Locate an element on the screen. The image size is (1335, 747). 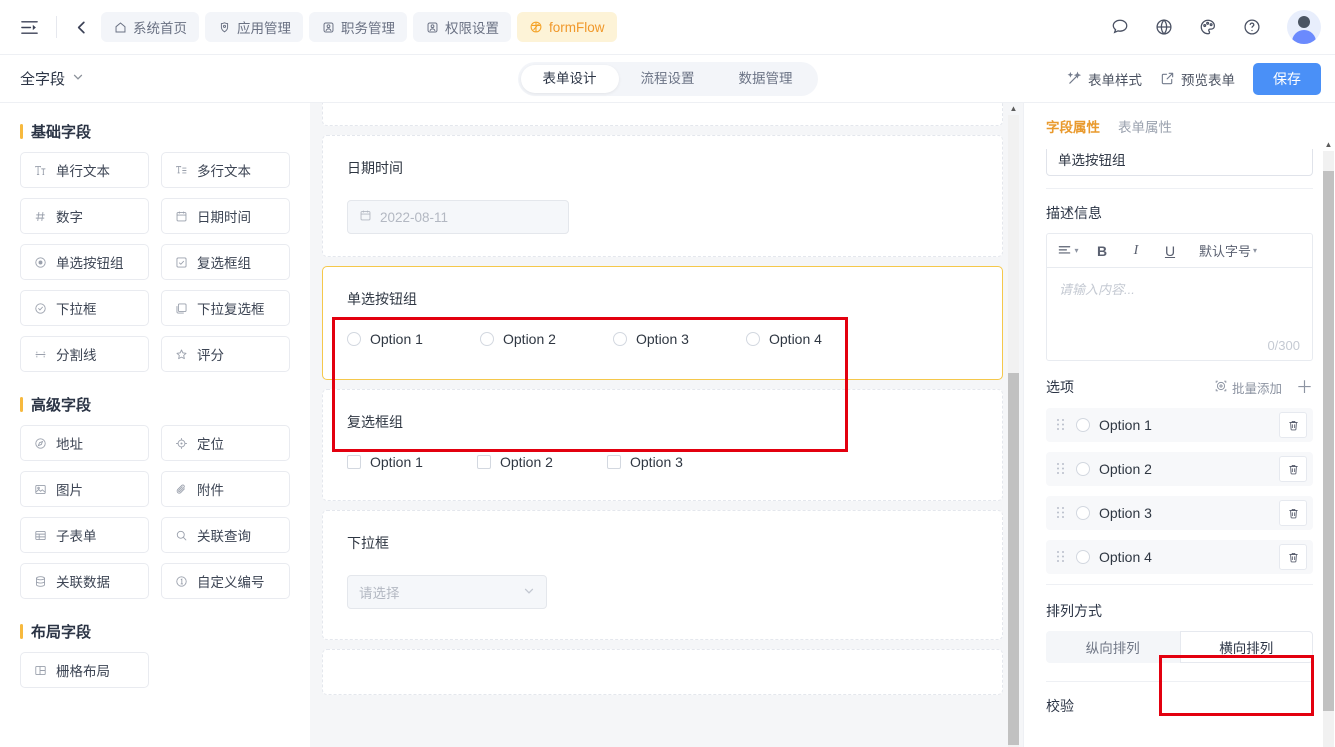
option-list-item: Option 1 is located at coordinates (1179, 425).